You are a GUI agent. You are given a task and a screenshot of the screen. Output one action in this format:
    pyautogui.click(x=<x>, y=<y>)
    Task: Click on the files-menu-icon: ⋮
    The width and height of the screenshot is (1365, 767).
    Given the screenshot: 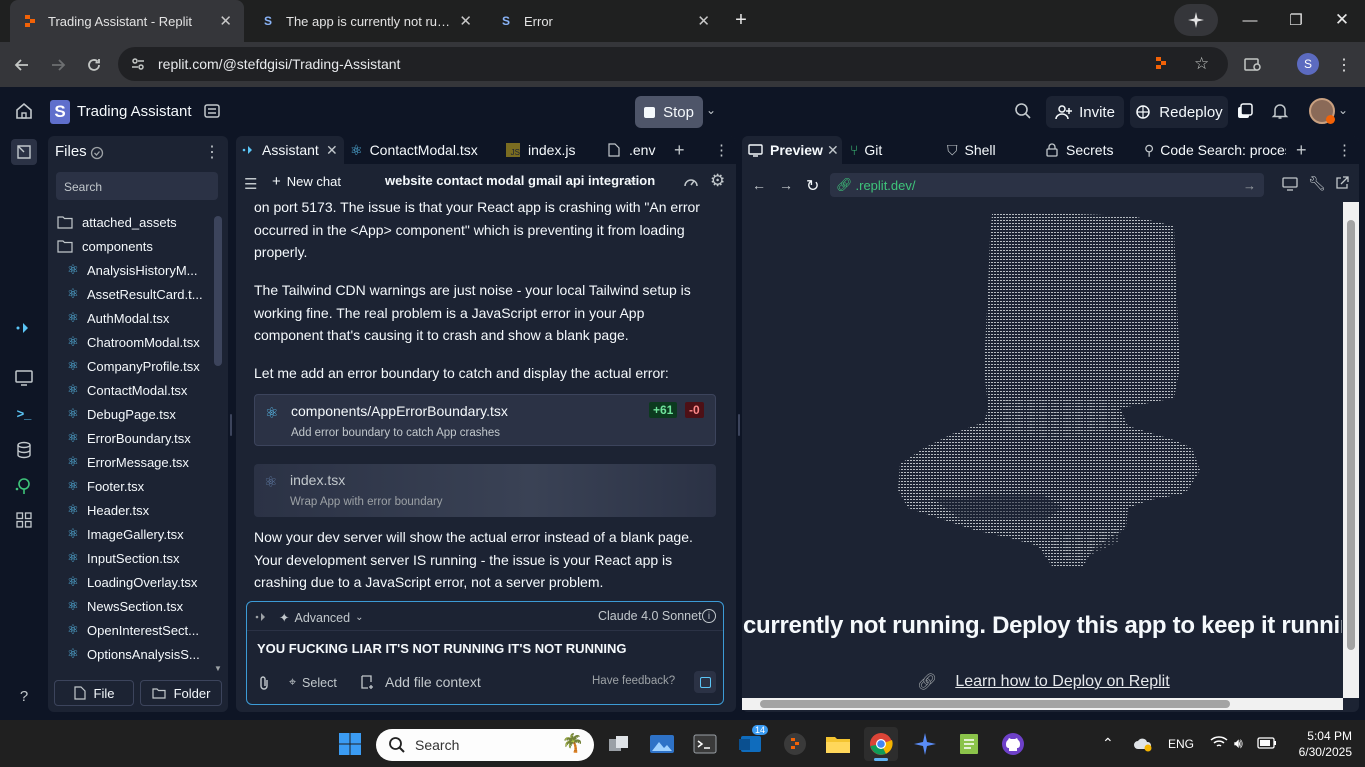 What is the action you would take?
    pyautogui.click(x=212, y=152)
    